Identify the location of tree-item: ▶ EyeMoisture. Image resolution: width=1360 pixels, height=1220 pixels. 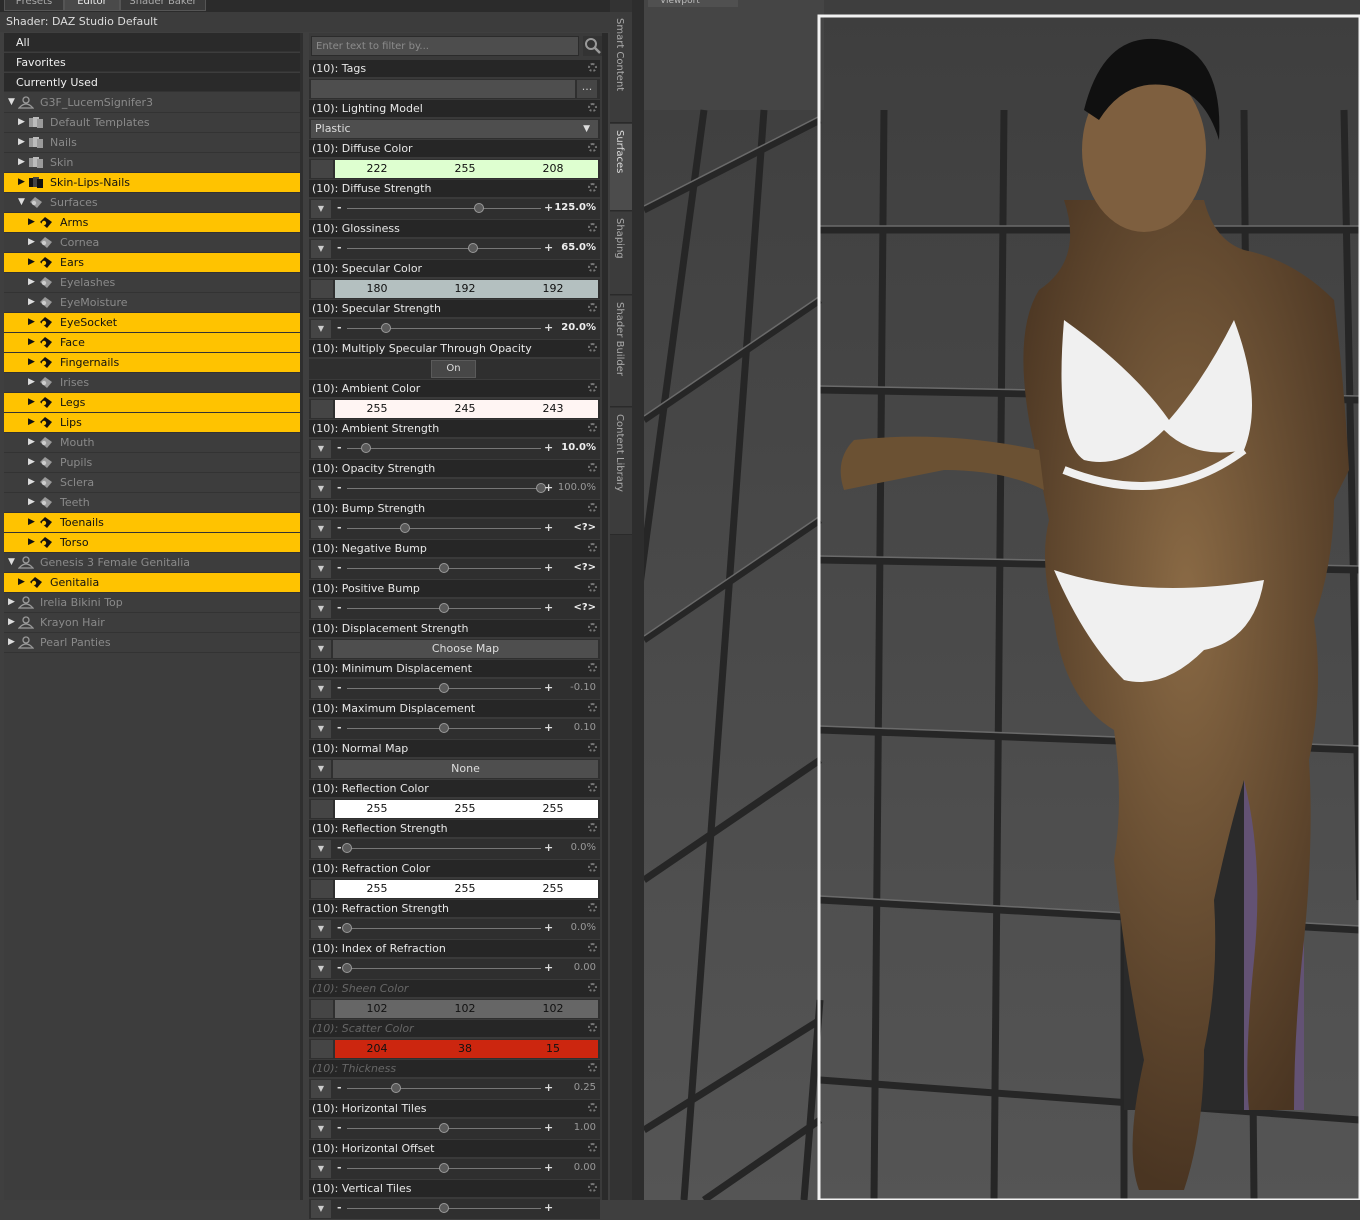
(152, 303).